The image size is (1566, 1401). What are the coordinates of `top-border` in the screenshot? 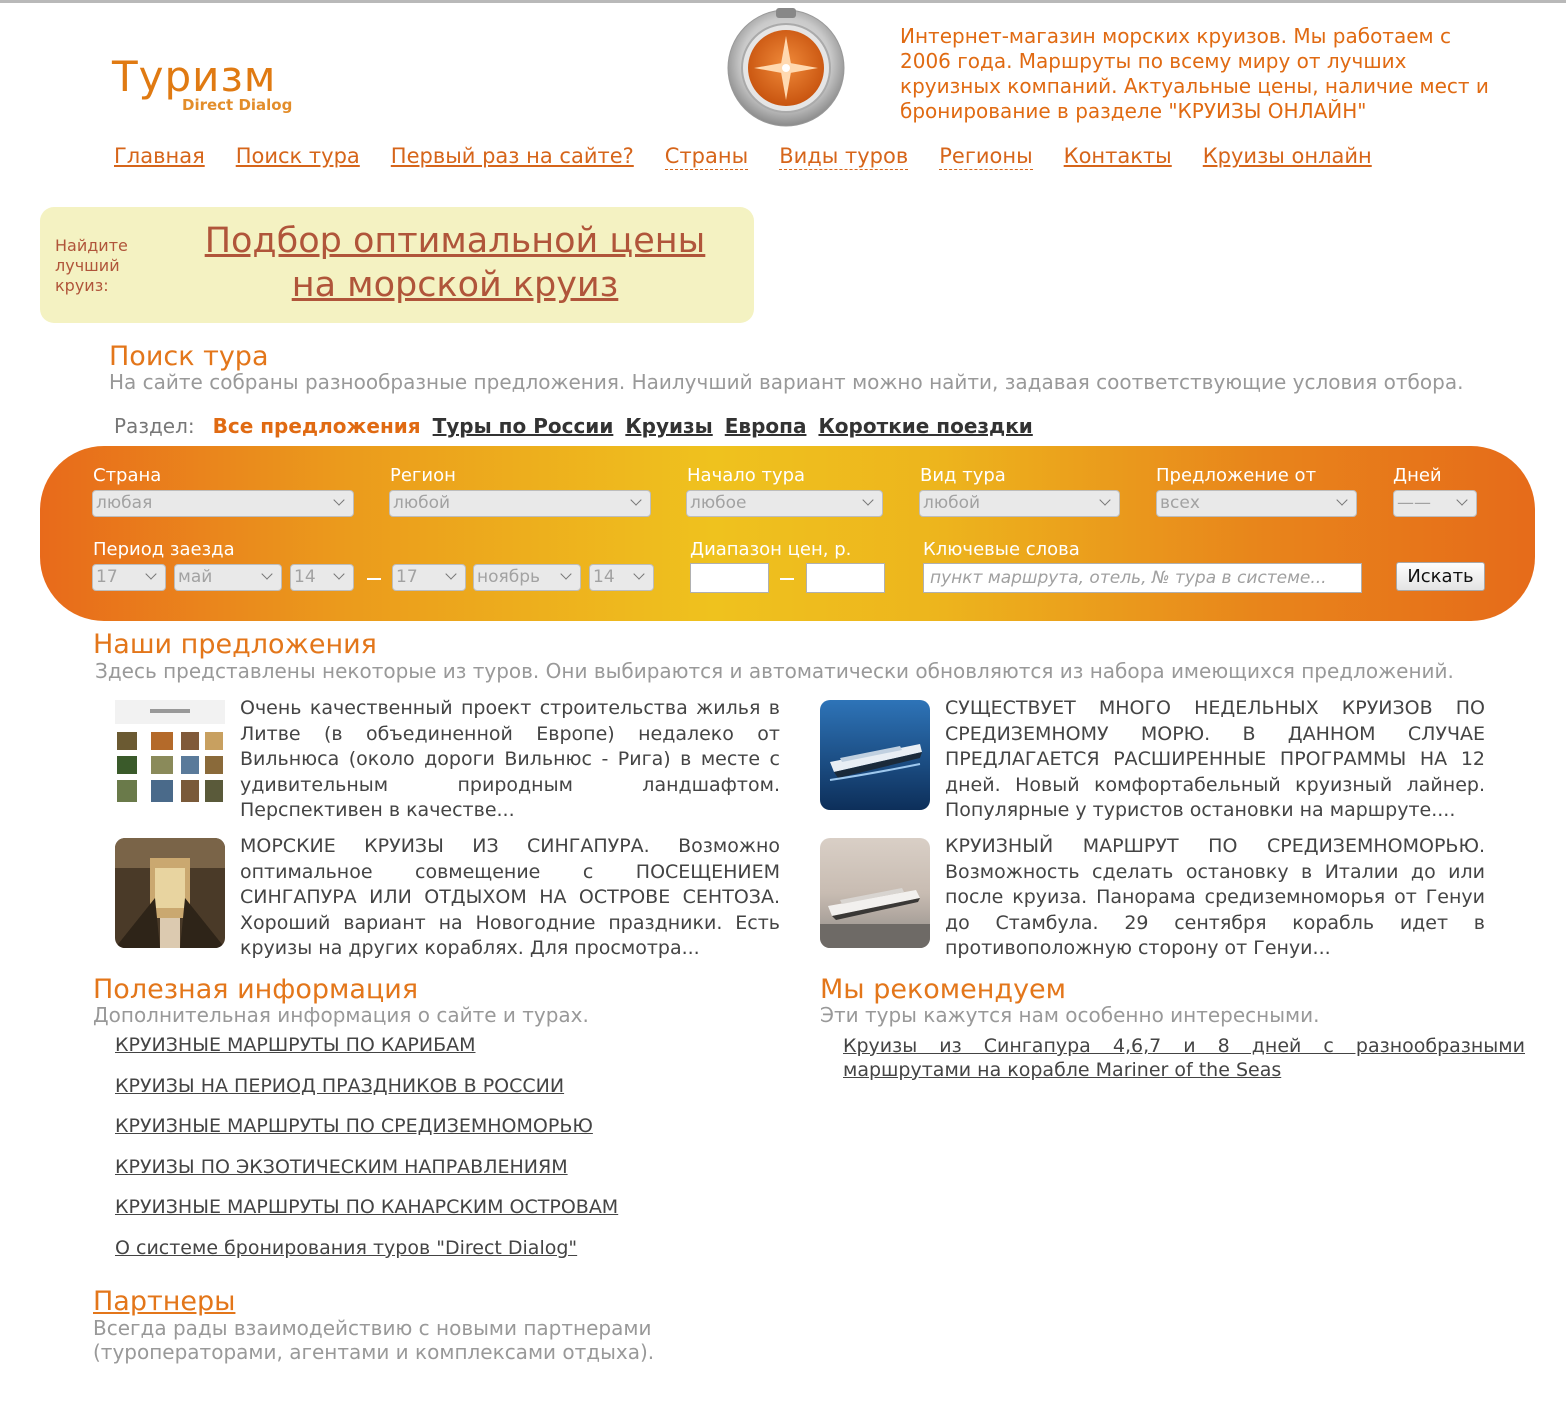 It's located at (783, 1).